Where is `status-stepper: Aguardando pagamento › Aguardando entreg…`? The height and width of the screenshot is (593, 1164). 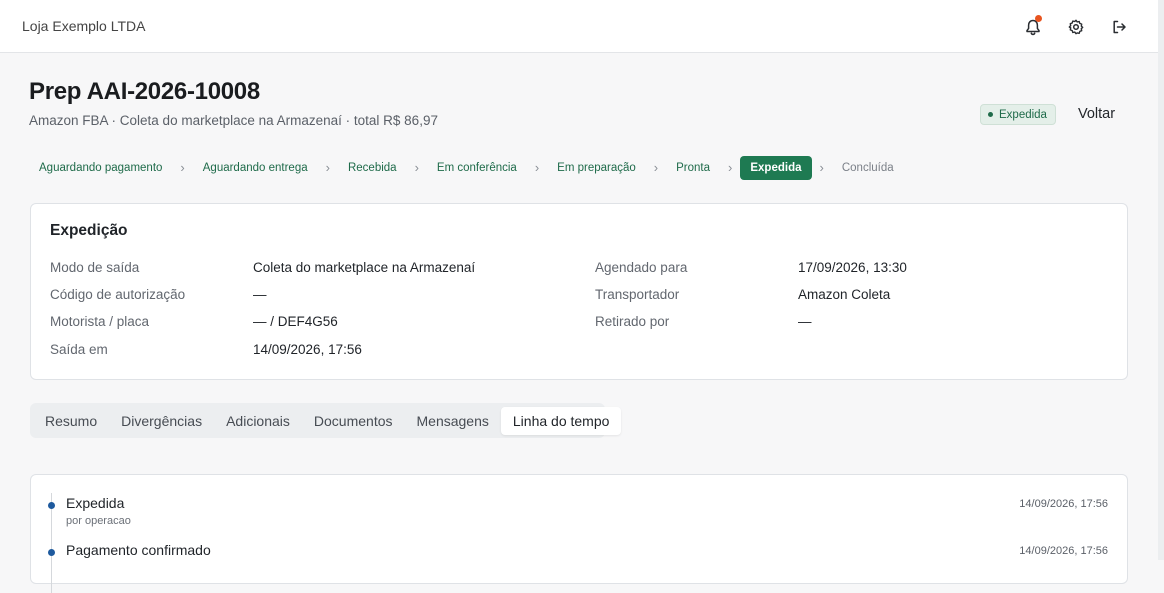
status-stepper: Aguardando pagamento › Aguardando entreg… is located at coordinates (466, 167).